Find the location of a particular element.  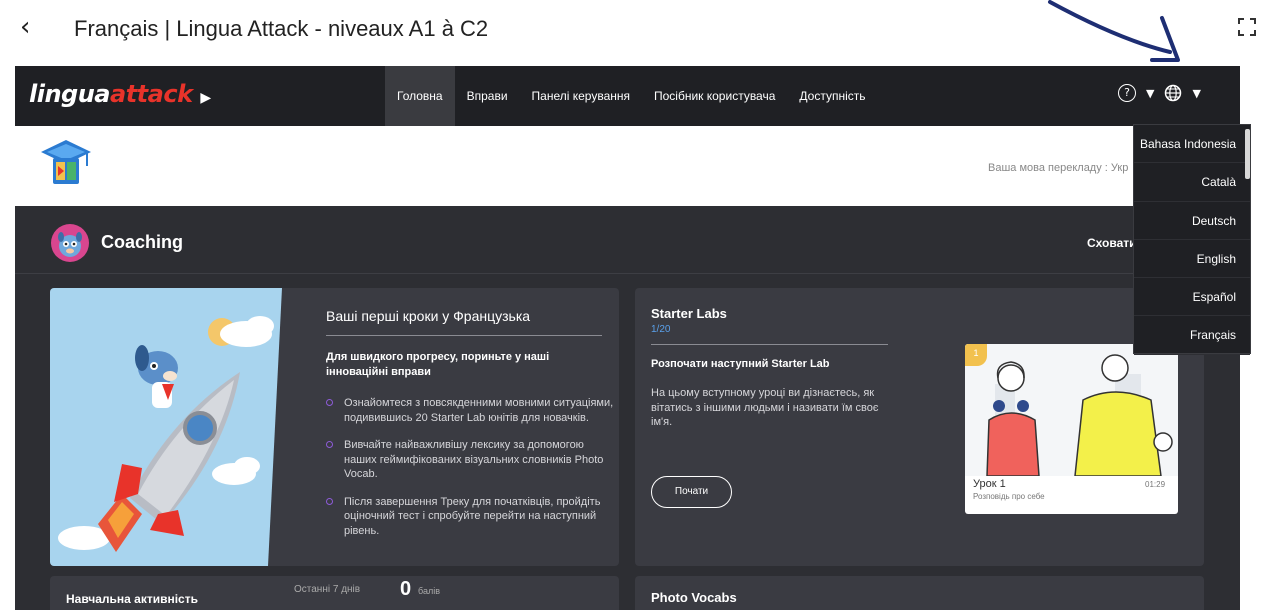

lesson-duration: 01:29 is located at coordinates (1155, 484).